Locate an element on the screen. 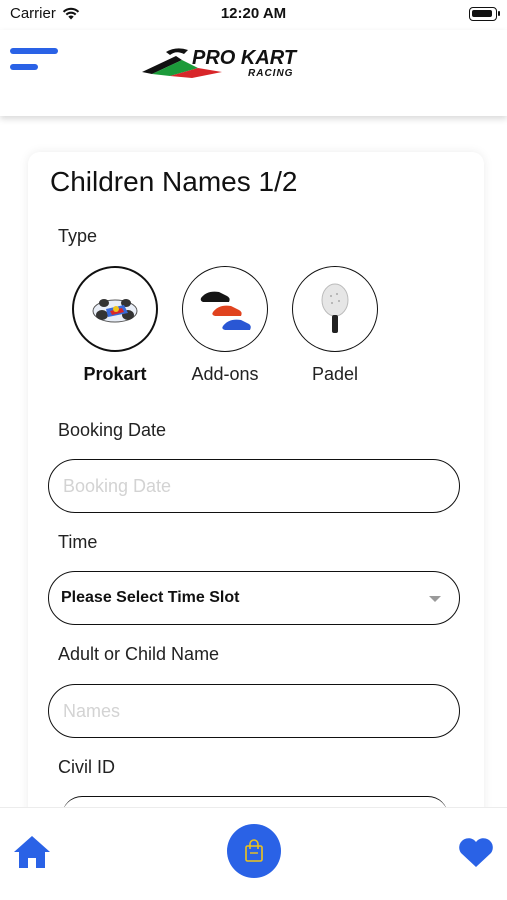 The image size is (507, 900). shoes-image is located at coordinates (225, 309).